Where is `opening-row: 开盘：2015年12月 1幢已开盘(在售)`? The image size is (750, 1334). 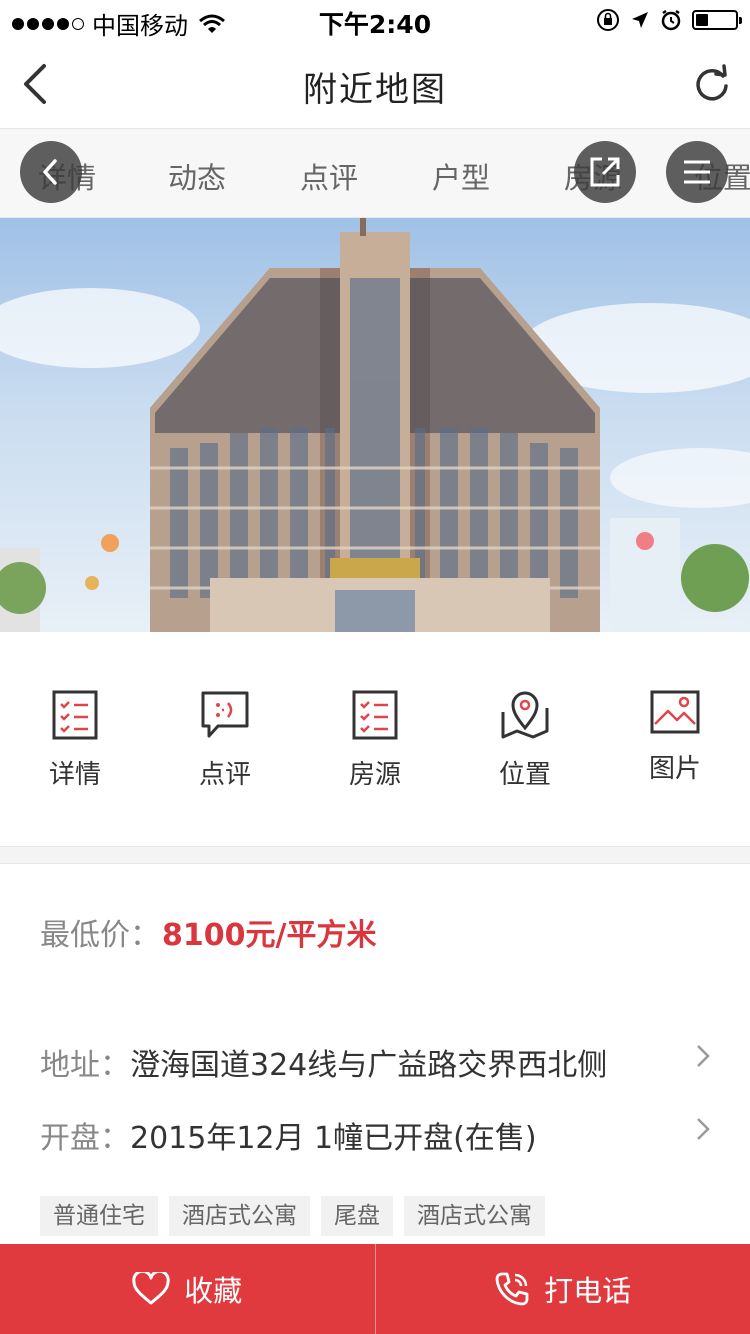 opening-row: 开盘：2015年12月 1幢已开盘(在售) is located at coordinates (380, 1135).